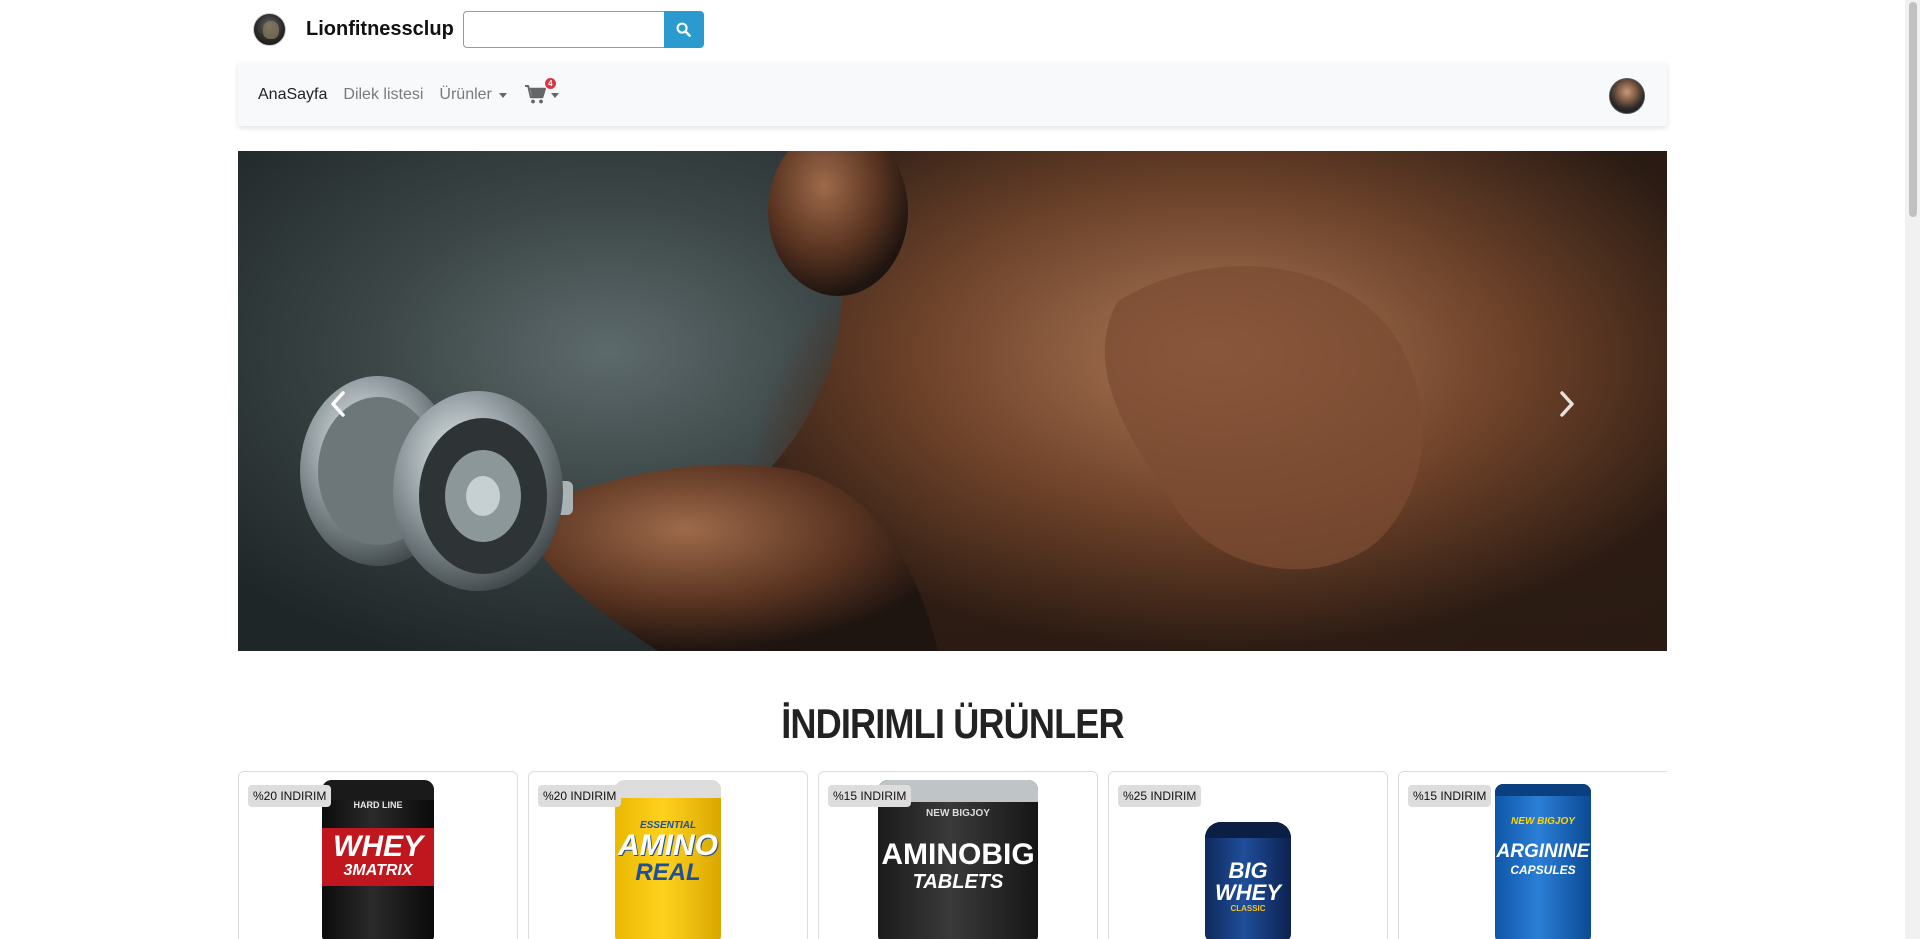 This screenshot has height=939, width=1920. Describe the element at coordinates (383, 95) in the screenshot. I see `nav-link-wishlist: Dilek listesi` at that location.